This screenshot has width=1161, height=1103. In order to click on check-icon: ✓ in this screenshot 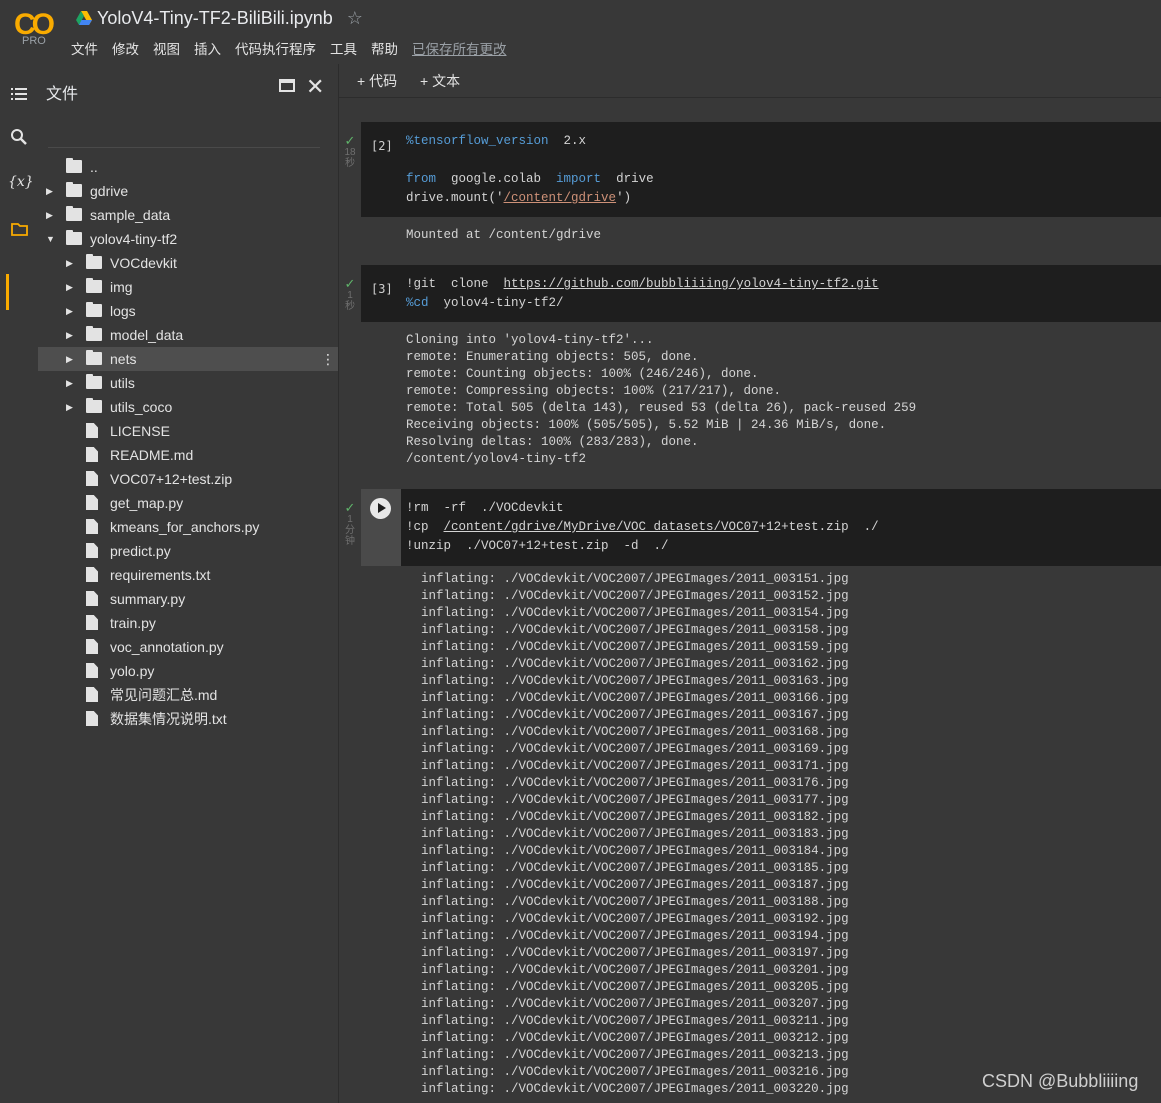, I will do `click(350, 140)`.